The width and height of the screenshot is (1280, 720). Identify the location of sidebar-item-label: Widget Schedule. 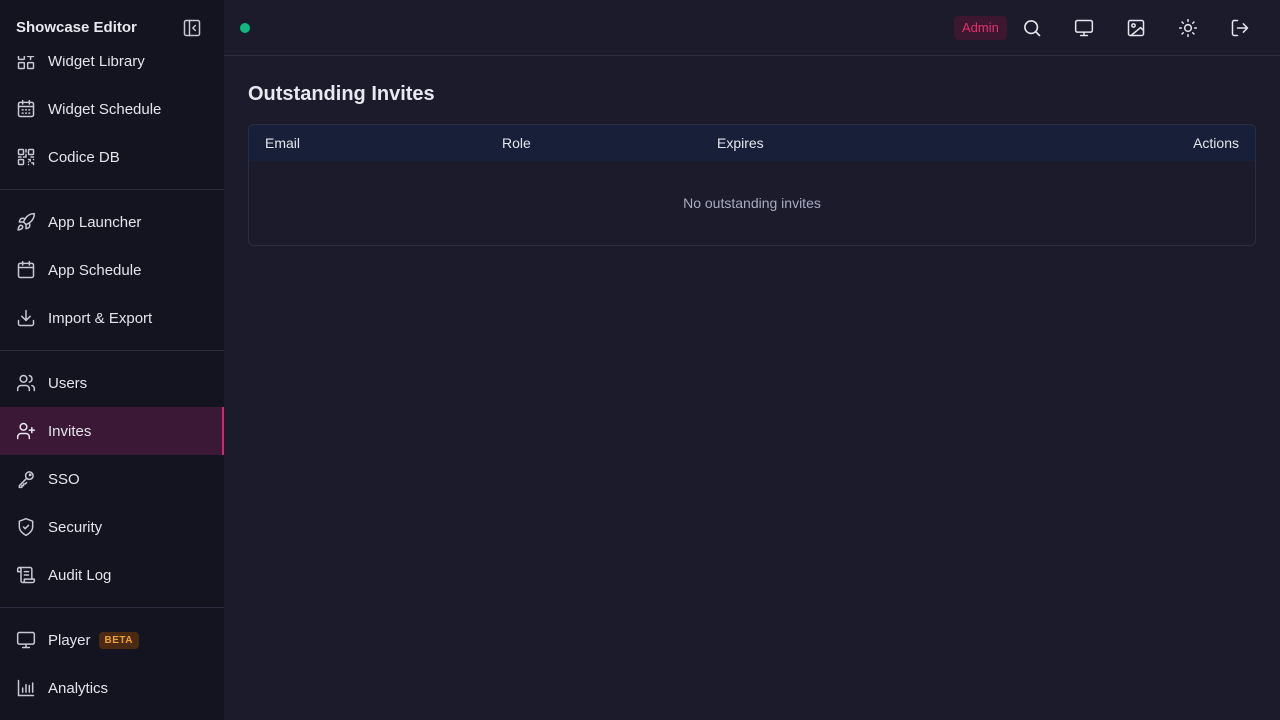
(105, 109).